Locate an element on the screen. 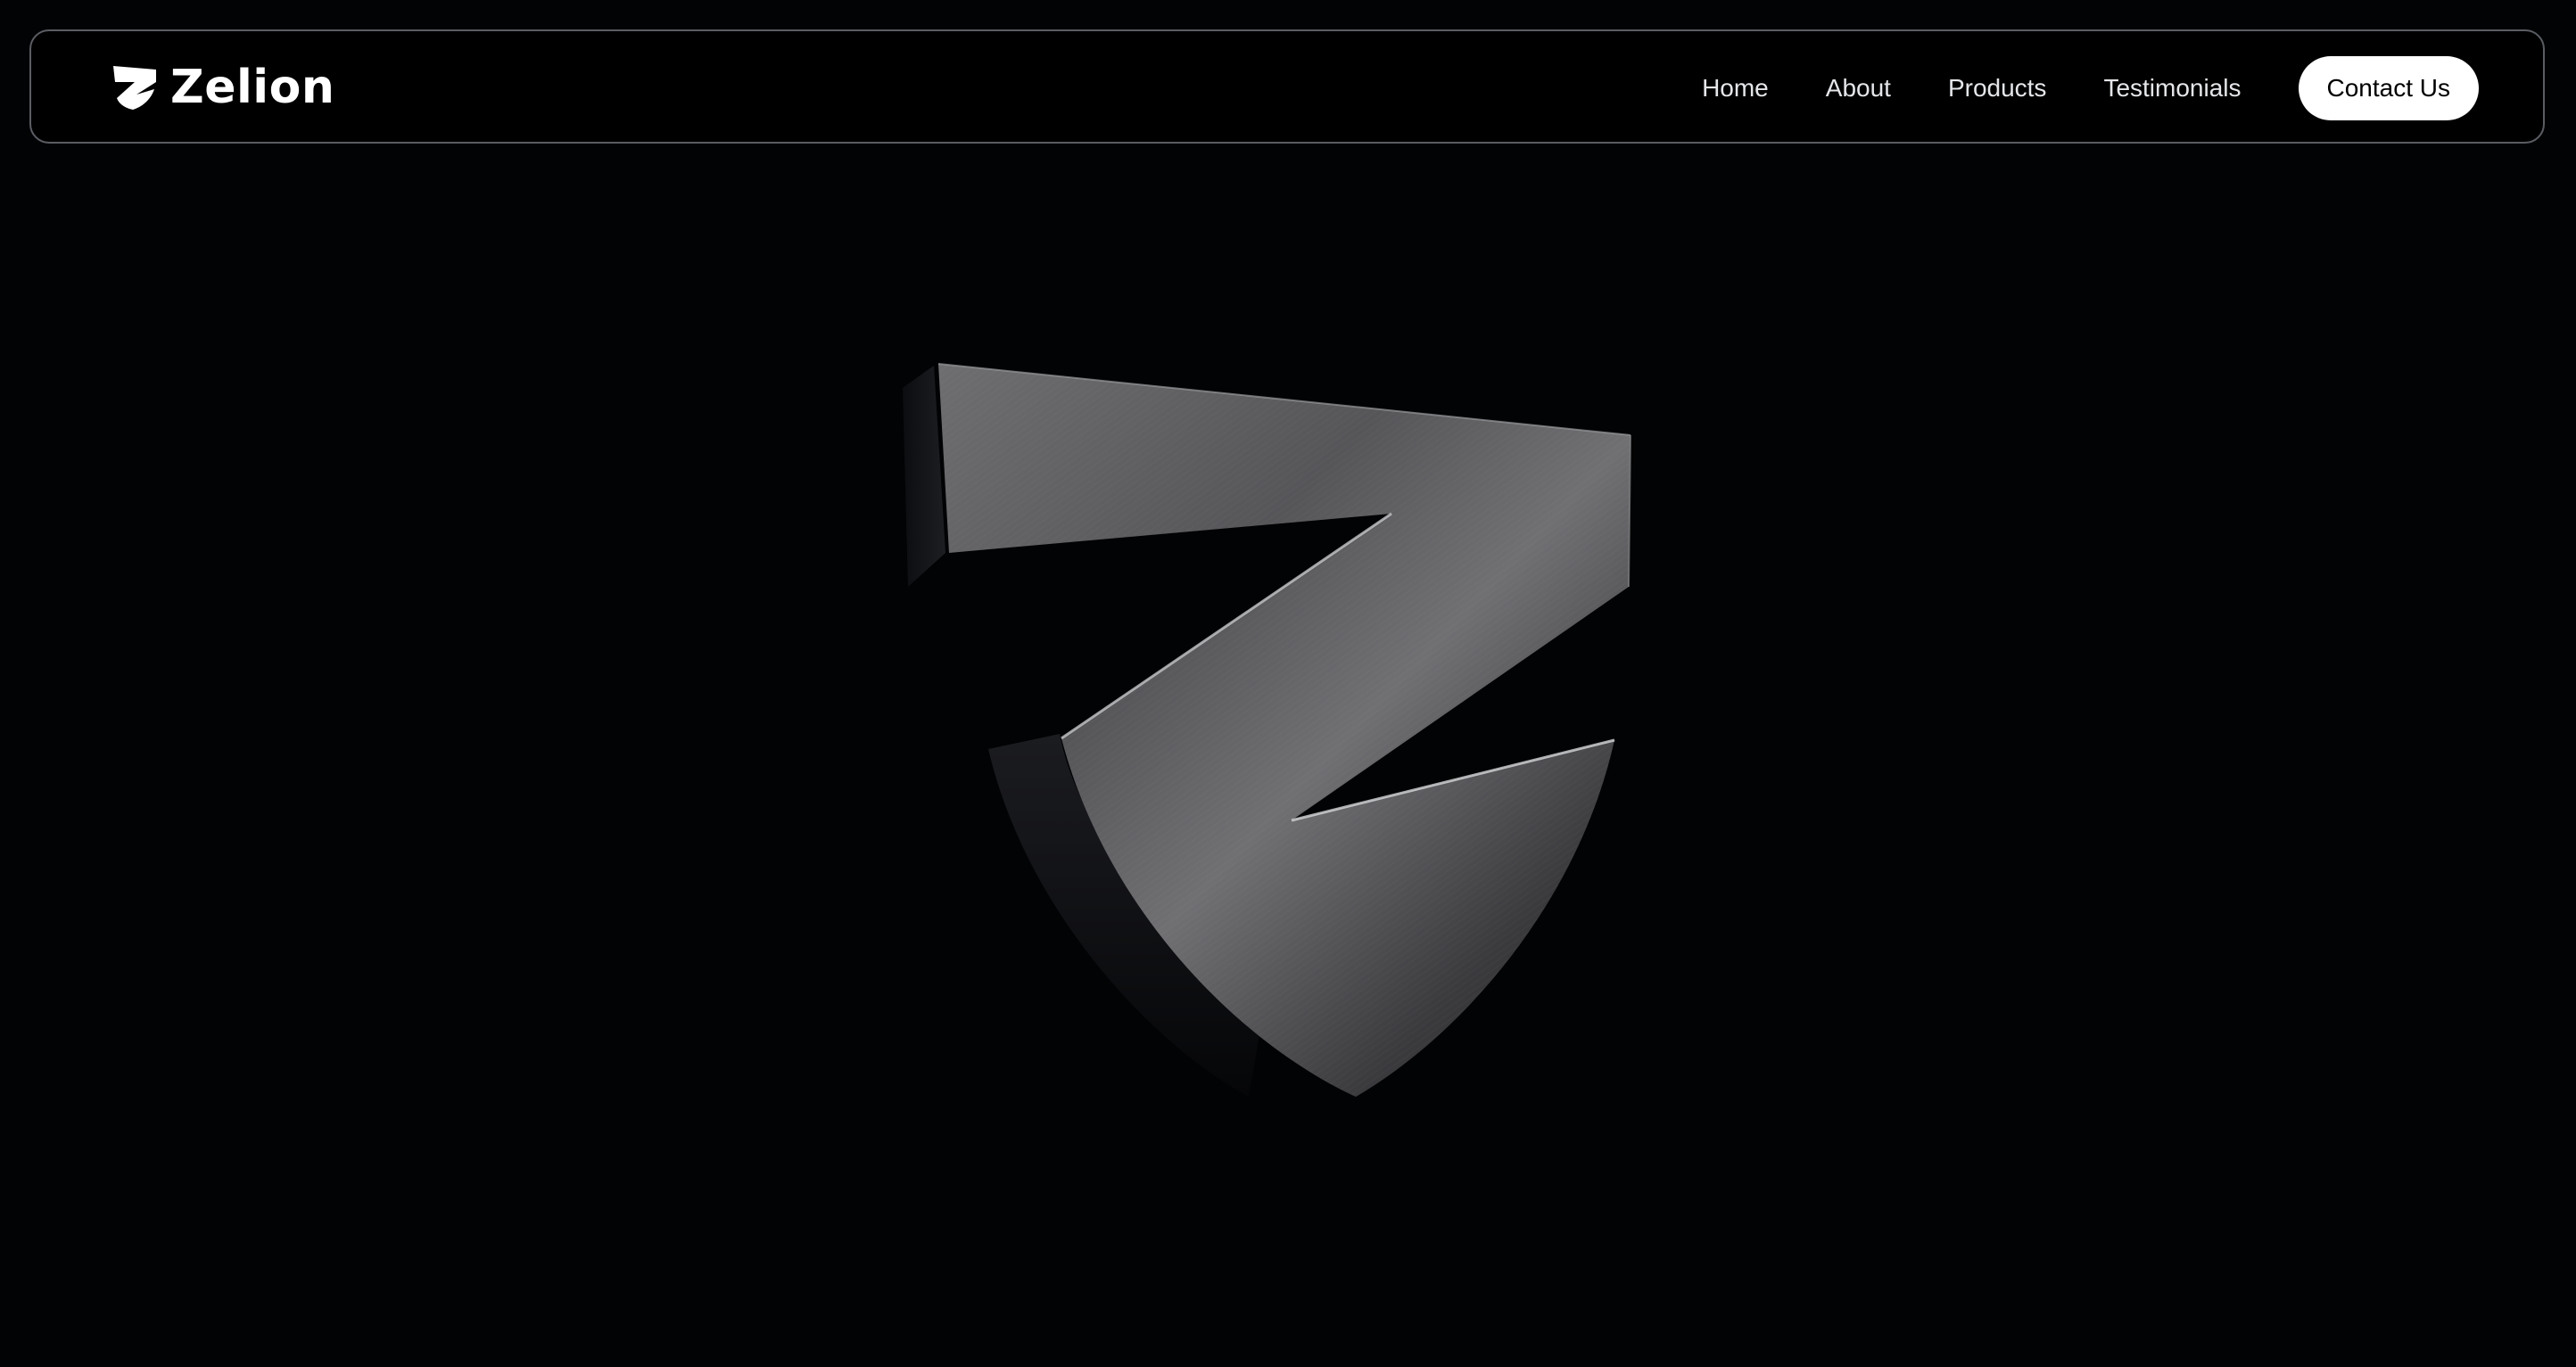  brand-name: Zelion is located at coordinates (253, 87).